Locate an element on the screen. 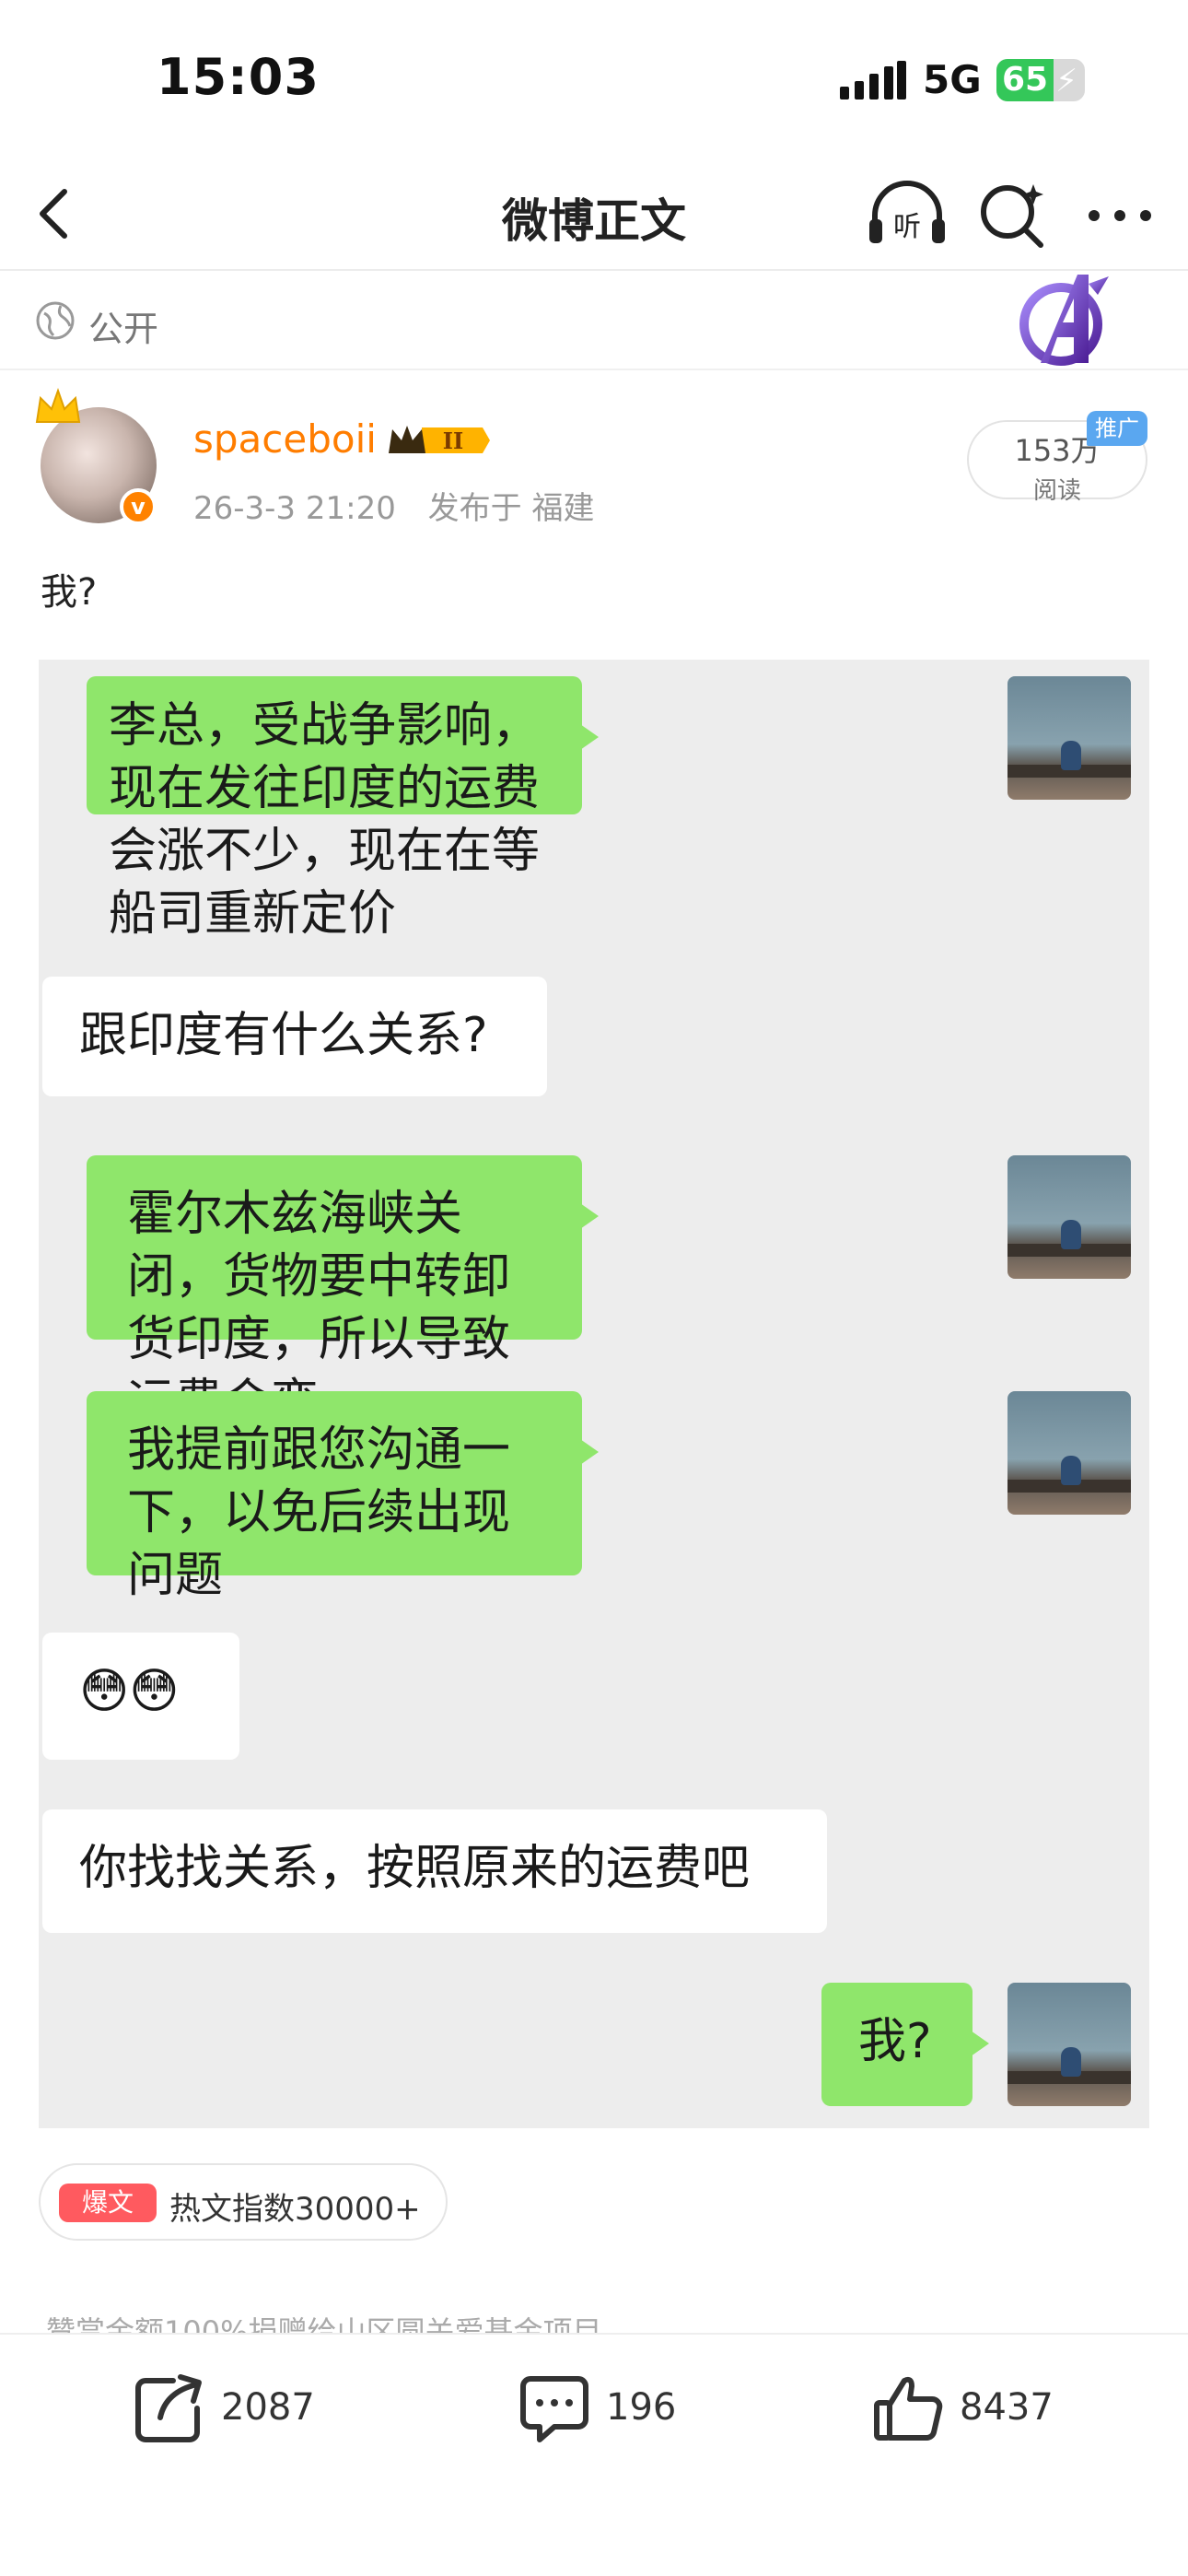 The width and height of the screenshot is (1188, 2576). globe-icon is located at coordinates (55, 320).